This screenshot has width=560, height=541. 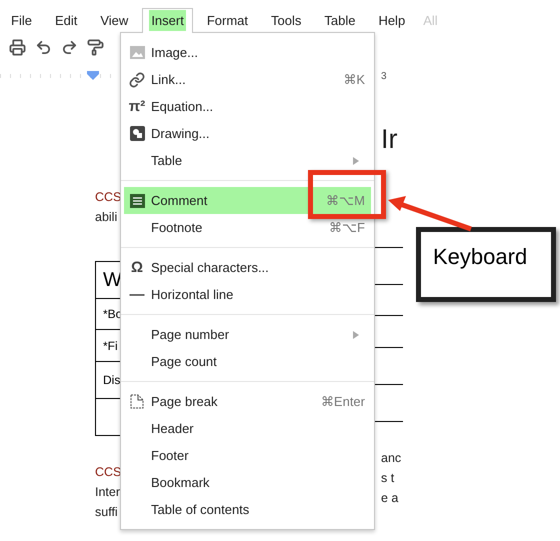 I want to click on menu-tab: Insert, so click(x=167, y=20).